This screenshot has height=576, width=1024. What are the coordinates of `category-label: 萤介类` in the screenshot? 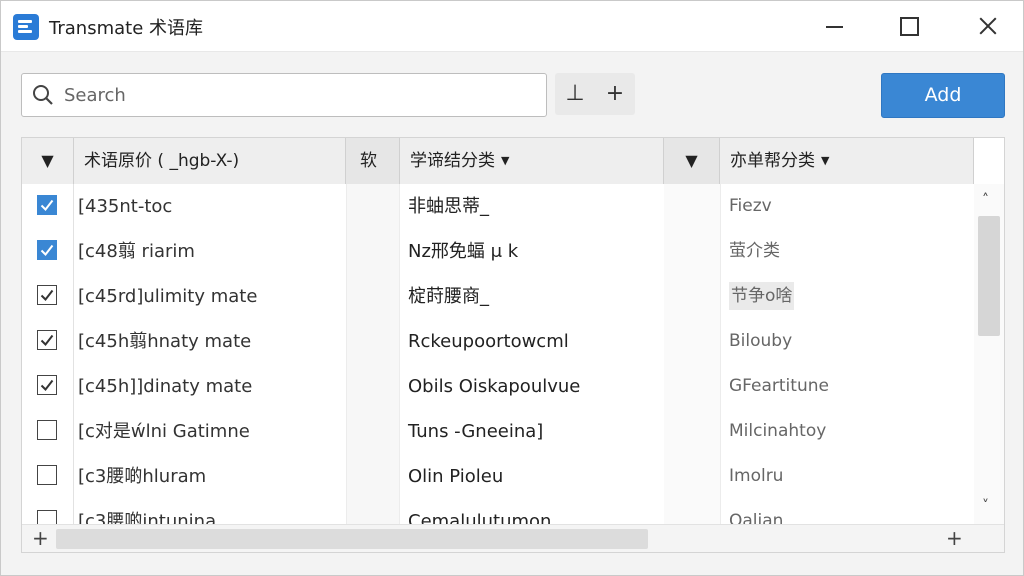 It's located at (754, 251).